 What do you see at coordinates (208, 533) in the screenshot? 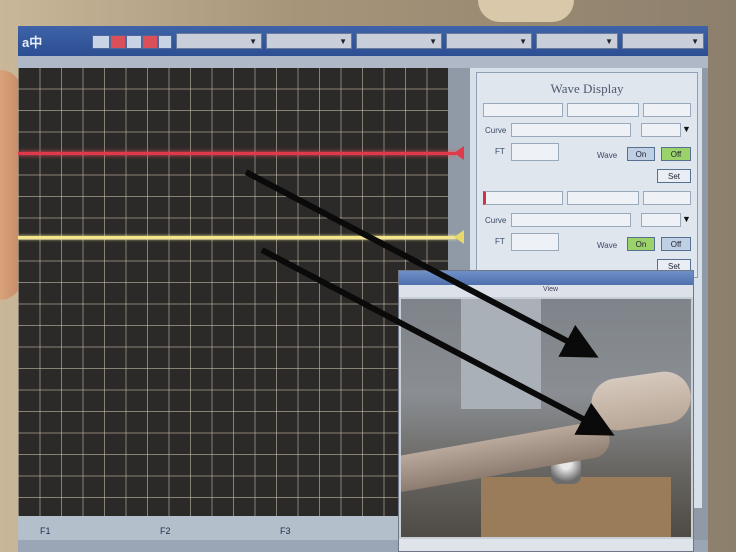
I see `function-key-bar: F1 F2 F3` at bounding box center [208, 533].